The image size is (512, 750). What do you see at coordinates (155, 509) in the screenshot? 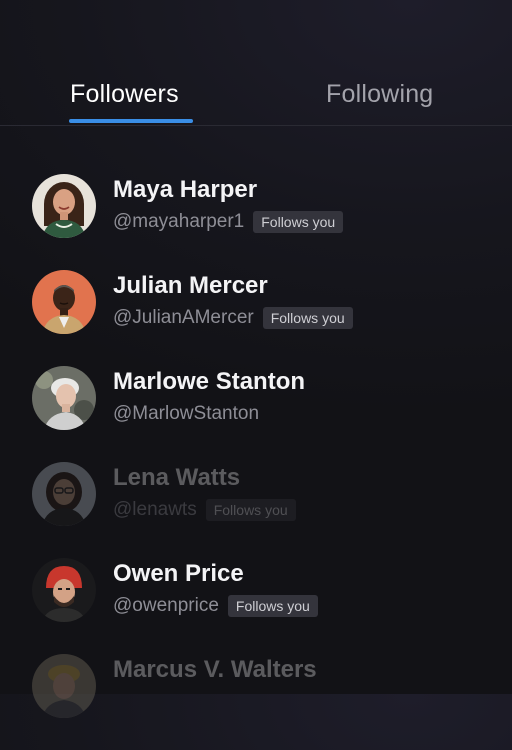
I see `user-handle: @lenawts` at bounding box center [155, 509].